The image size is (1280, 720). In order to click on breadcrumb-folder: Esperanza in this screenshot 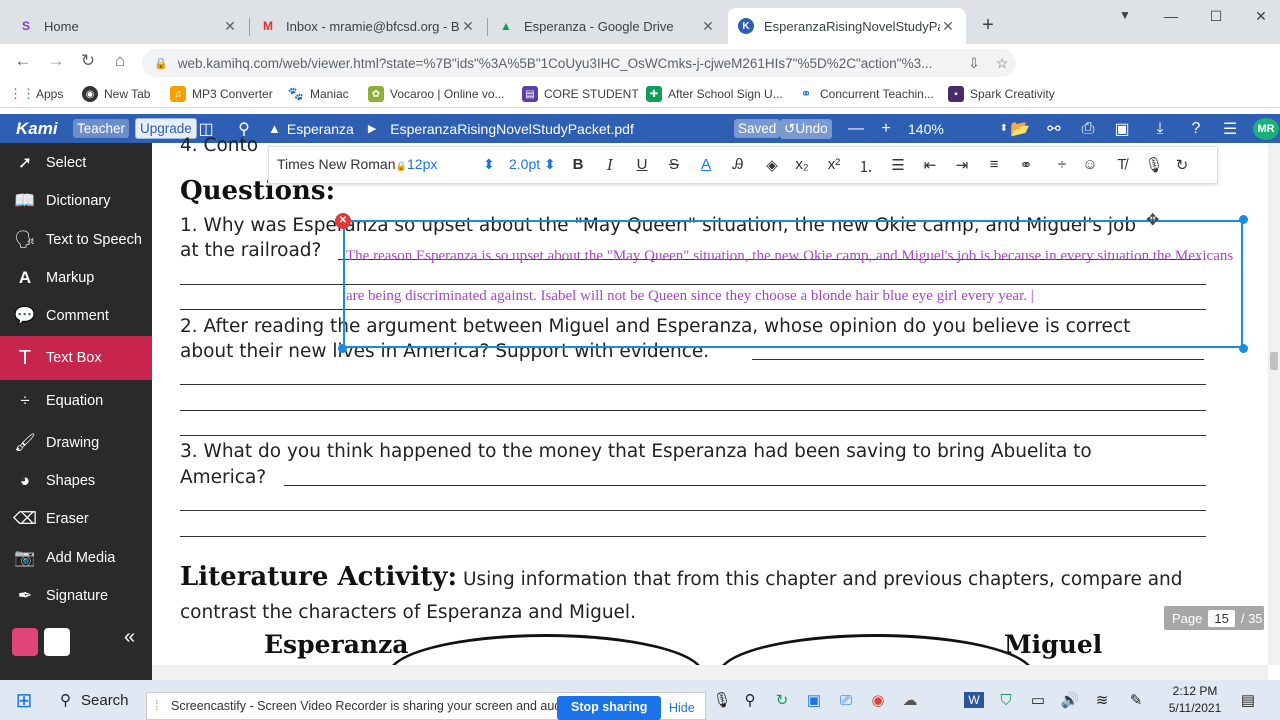, I will do `click(320, 129)`.